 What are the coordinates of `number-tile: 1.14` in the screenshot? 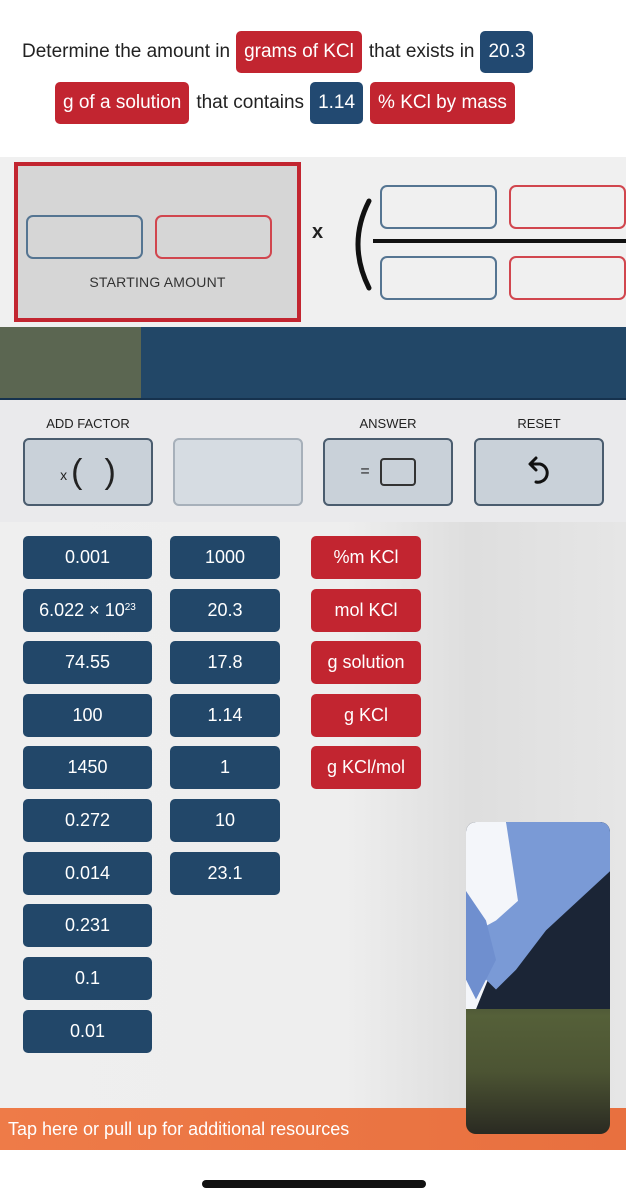 It's located at (225, 715).